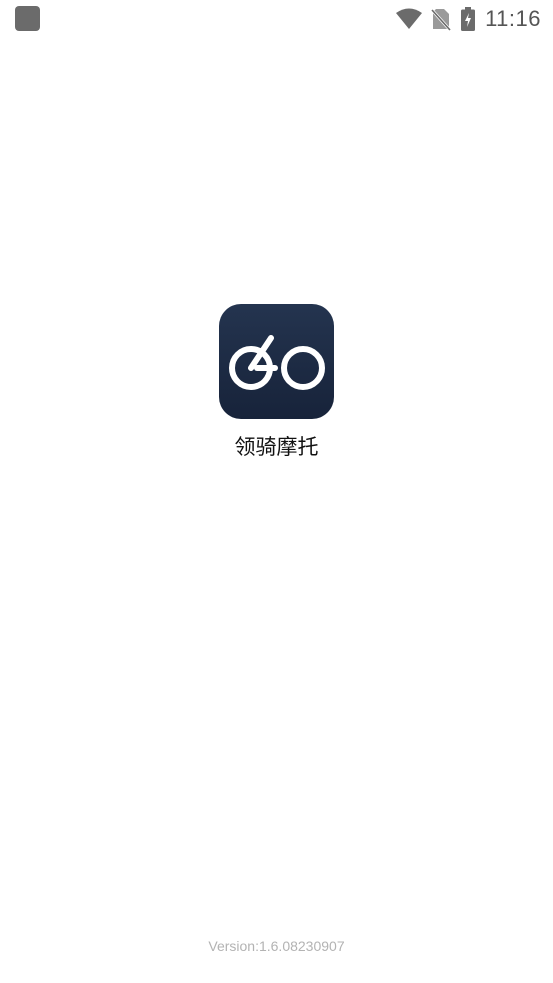 This screenshot has width=553, height=983. Describe the element at coordinates (276, 447) in the screenshot. I see `app-name: 领骑摩托` at that location.